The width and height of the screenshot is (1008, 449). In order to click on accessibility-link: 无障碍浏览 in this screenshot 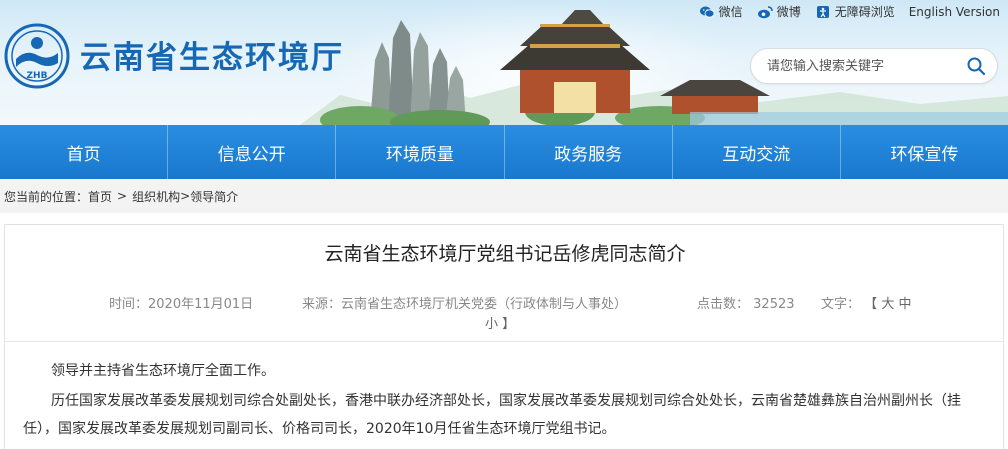, I will do `click(855, 11)`.